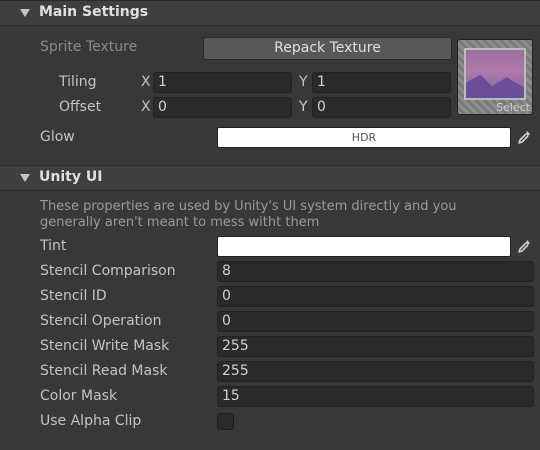 The height and width of the screenshot is (450, 540). Describe the element at coordinates (53, 246) in the screenshot. I see `tint-label: Tint` at that location.